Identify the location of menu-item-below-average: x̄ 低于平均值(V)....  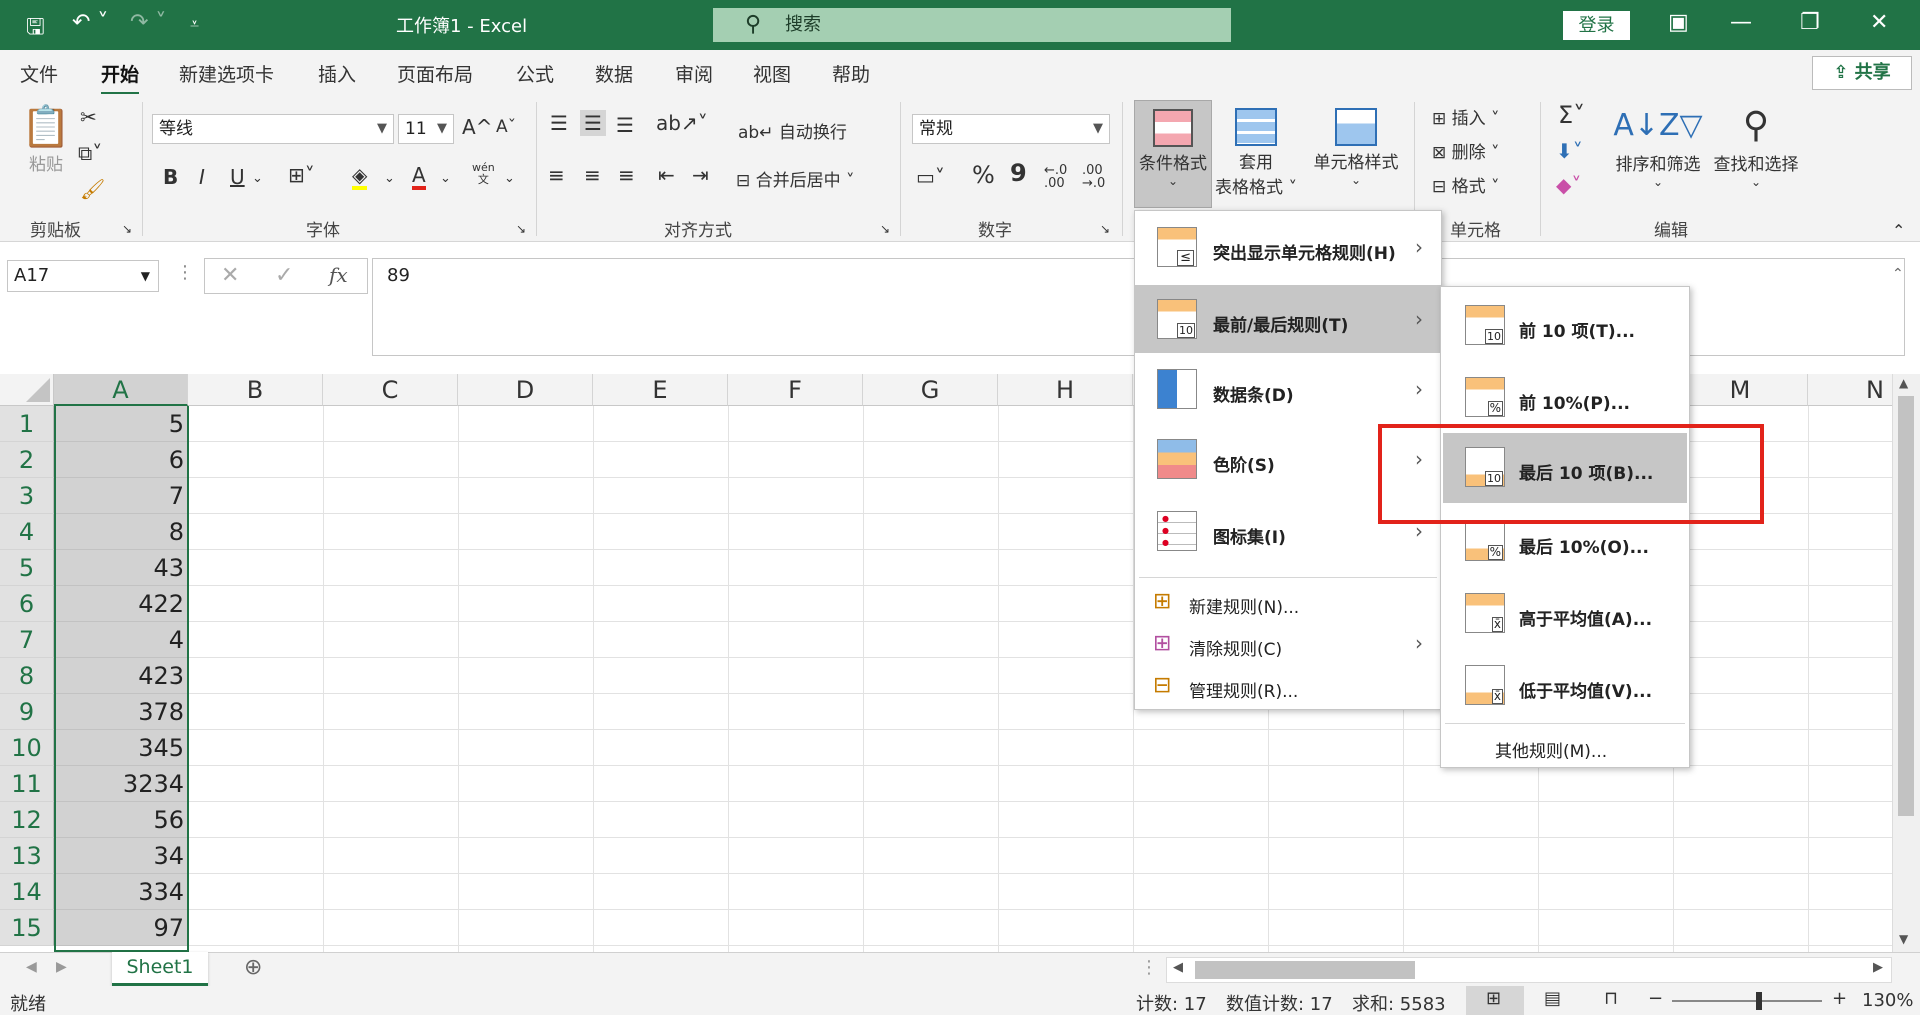
(1565, 686).